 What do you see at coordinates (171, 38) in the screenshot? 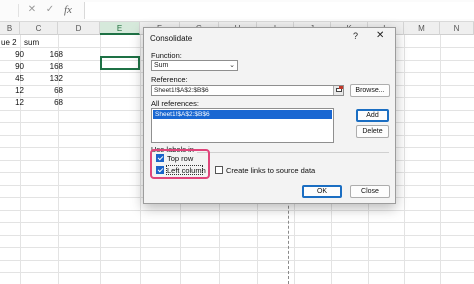
I see `dialog-title: Consolidate` at bounding box center [171, 38].